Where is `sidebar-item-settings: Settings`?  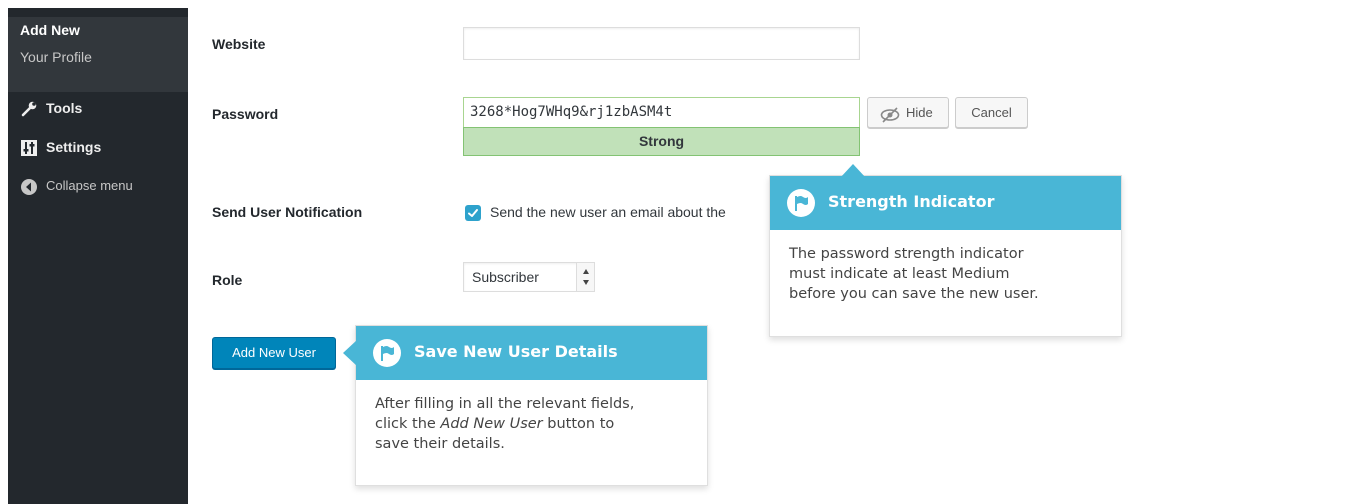 sidebar-item-settings: Settings is located at coordinates (98, 148).